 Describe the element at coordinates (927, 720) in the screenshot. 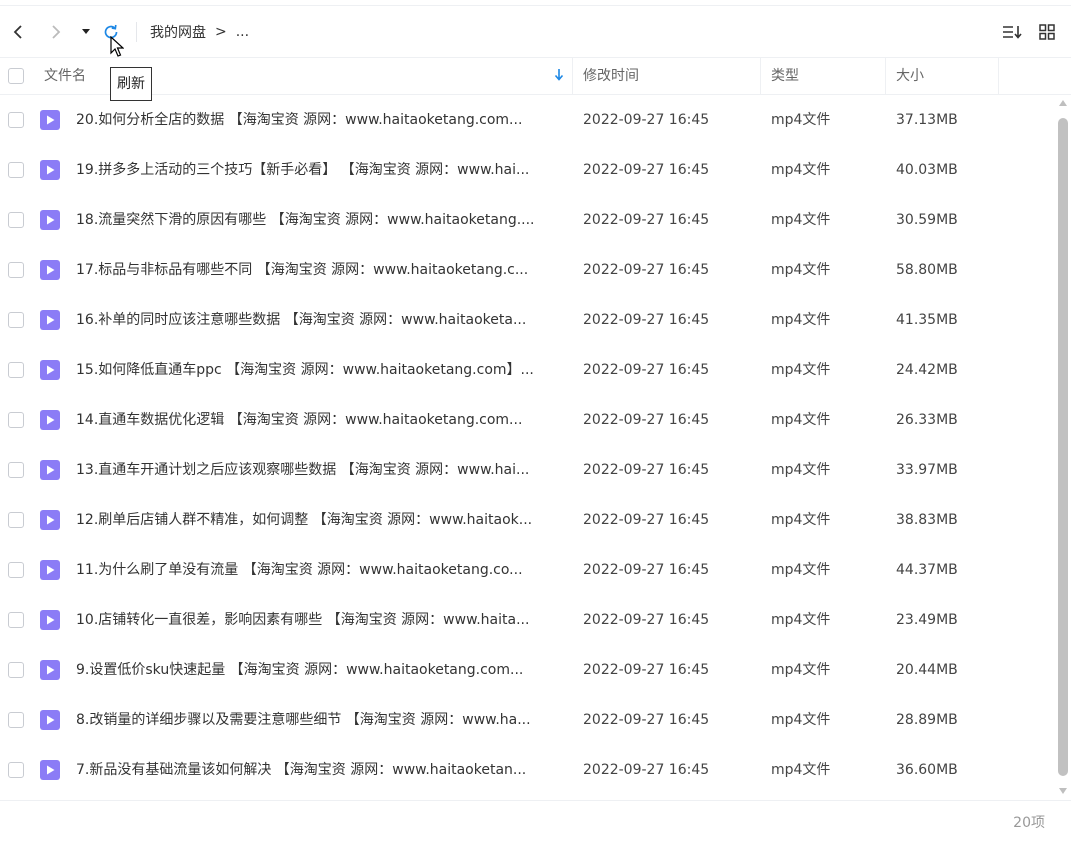

I see `file-size: 28.89MB` at that location.